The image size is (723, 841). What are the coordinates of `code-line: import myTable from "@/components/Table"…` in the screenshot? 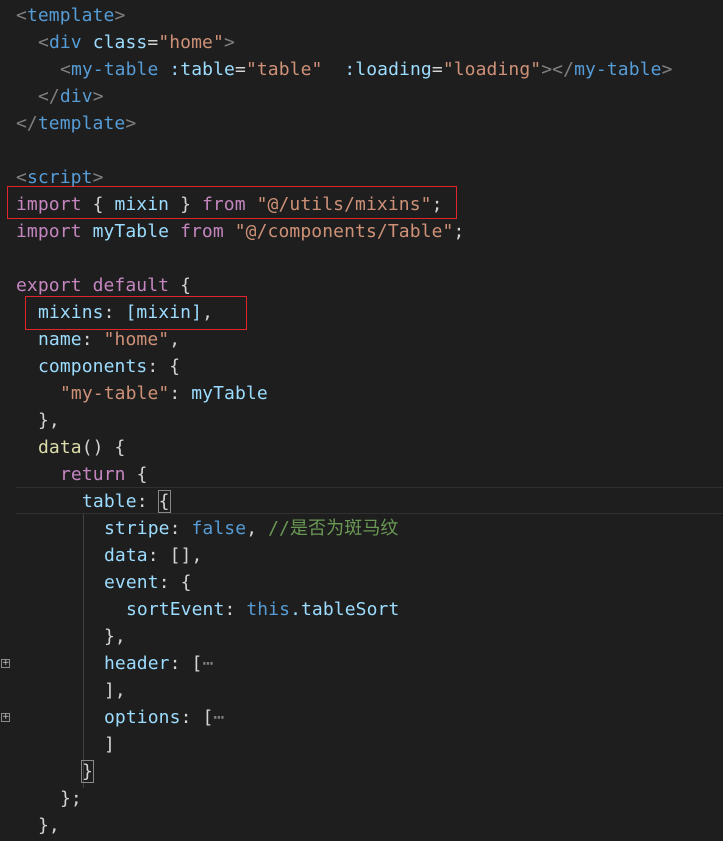 It's located at (240, 231).